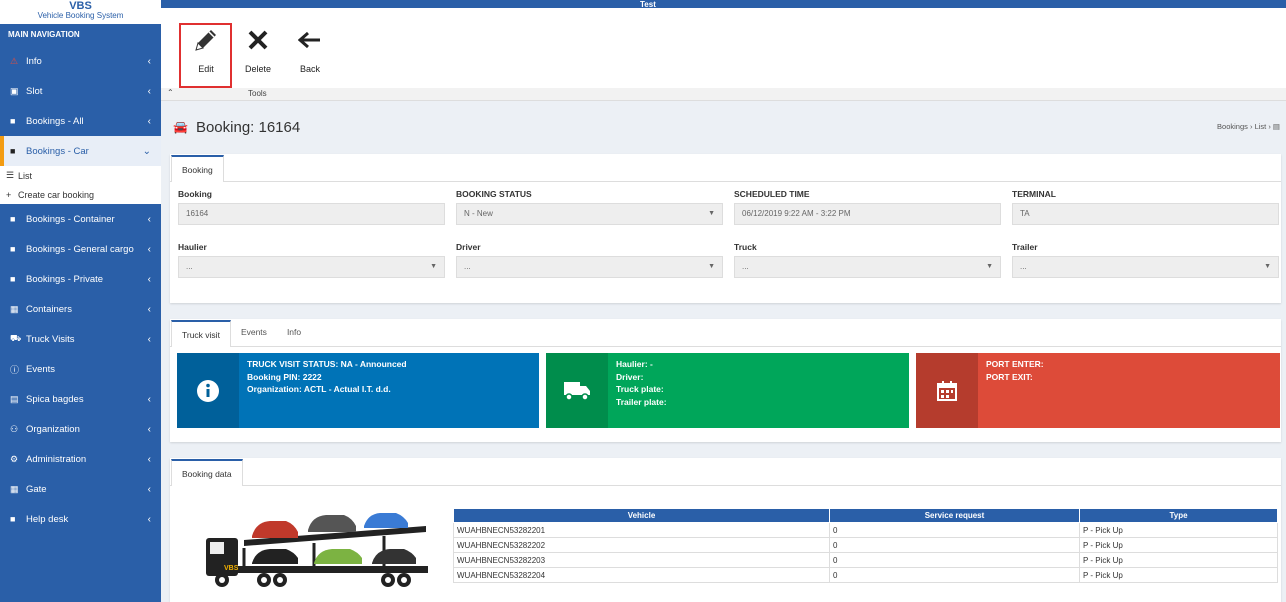 Image resolution: width=1286 pixels, height=602 pixels. I want to click on driver-select: ... ▼, so click(589, 267).